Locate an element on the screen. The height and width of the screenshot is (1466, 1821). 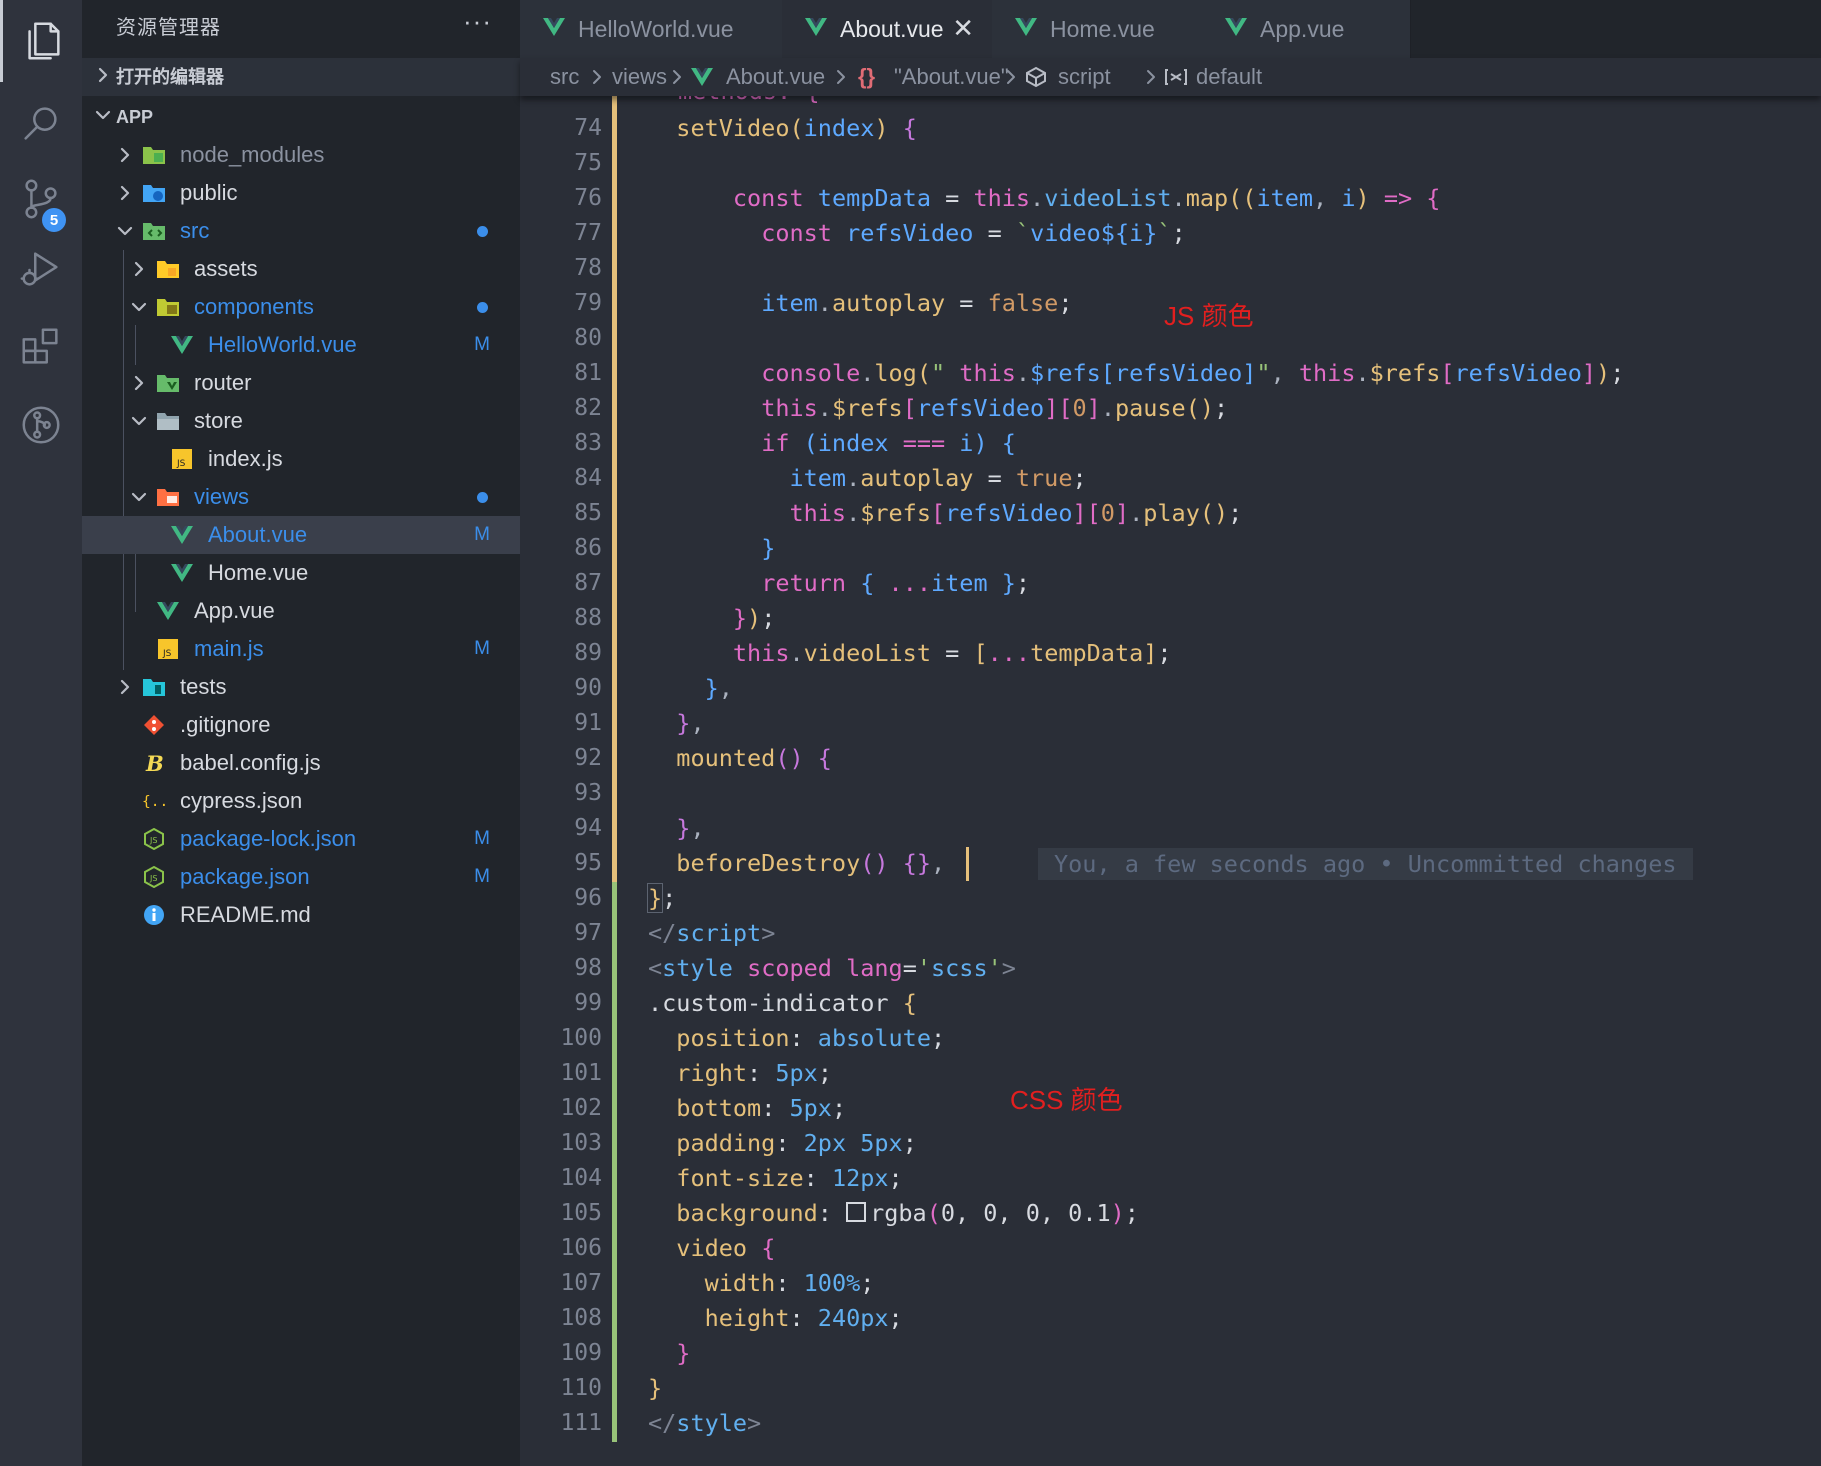
code-line: padding: 2px 5px; is located at coordinates (796, 1143).